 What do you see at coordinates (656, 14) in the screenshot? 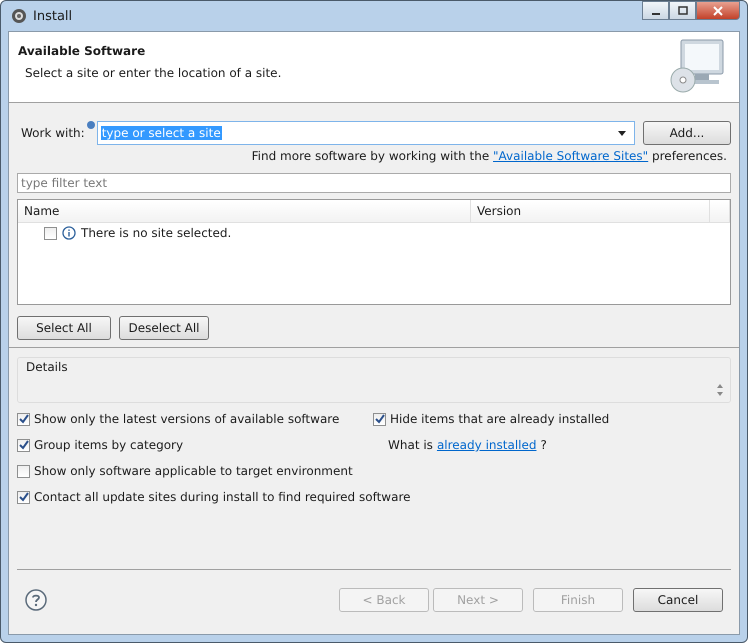
I see `minimize-icon` at bounding box center [656, 14].